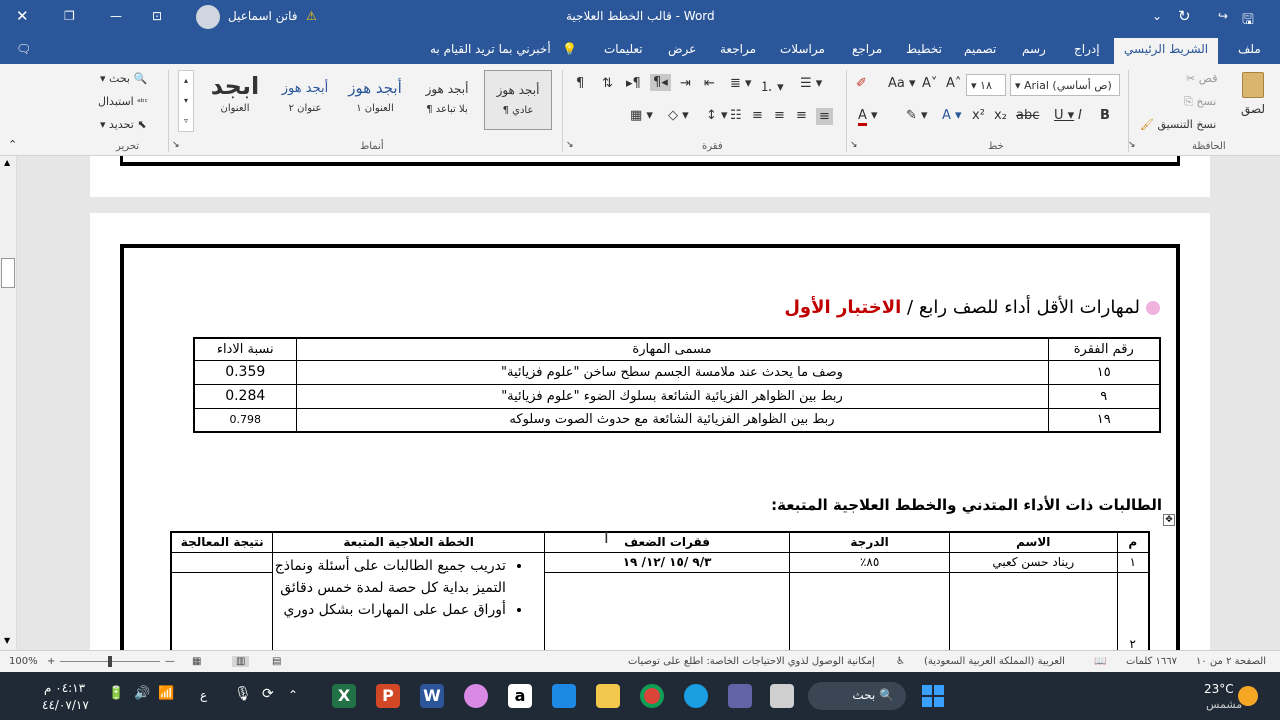  I want to click on clipboard-launcher-icon: ↘, so click(1132, 145).